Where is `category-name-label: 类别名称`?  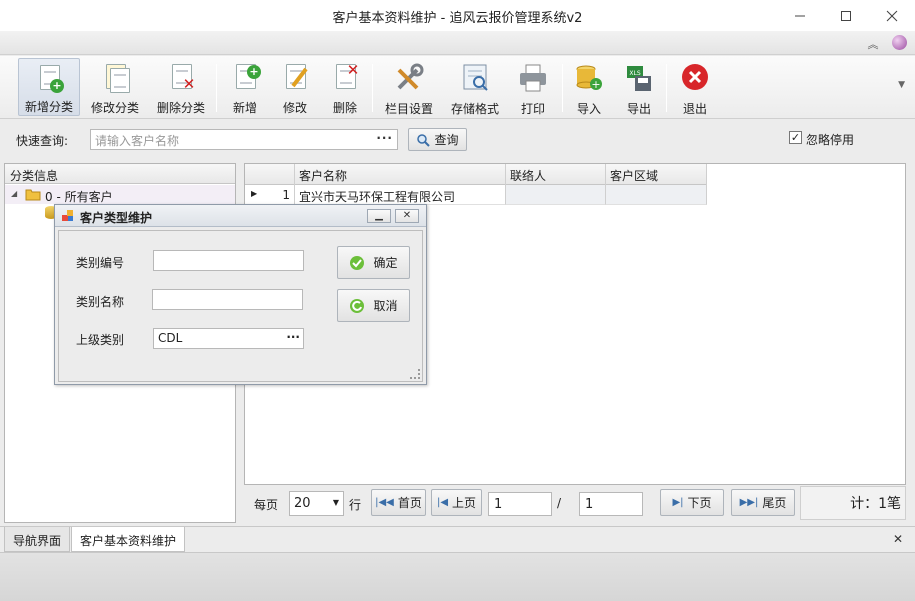
category-name-label: 类别名称 is located at coordinates (100, 302).